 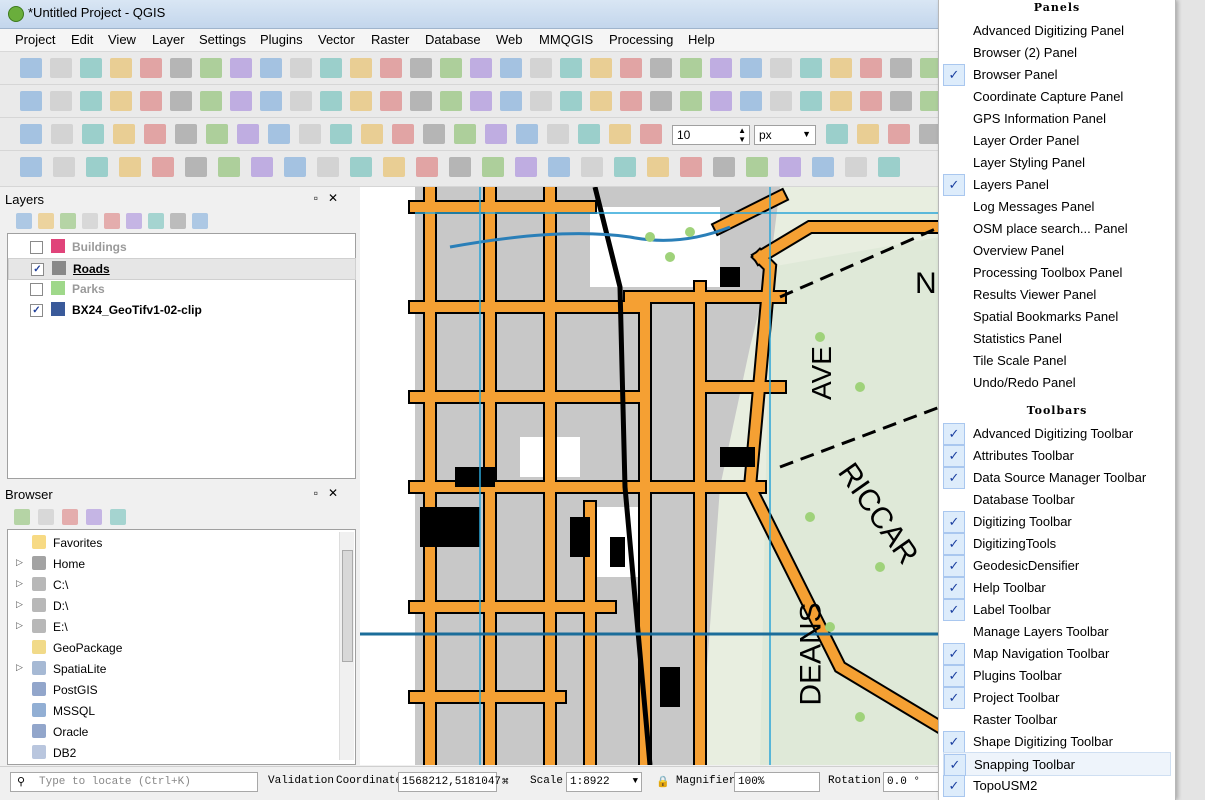 I want to click on layer-item: Parks, so click(x=181, y=289).